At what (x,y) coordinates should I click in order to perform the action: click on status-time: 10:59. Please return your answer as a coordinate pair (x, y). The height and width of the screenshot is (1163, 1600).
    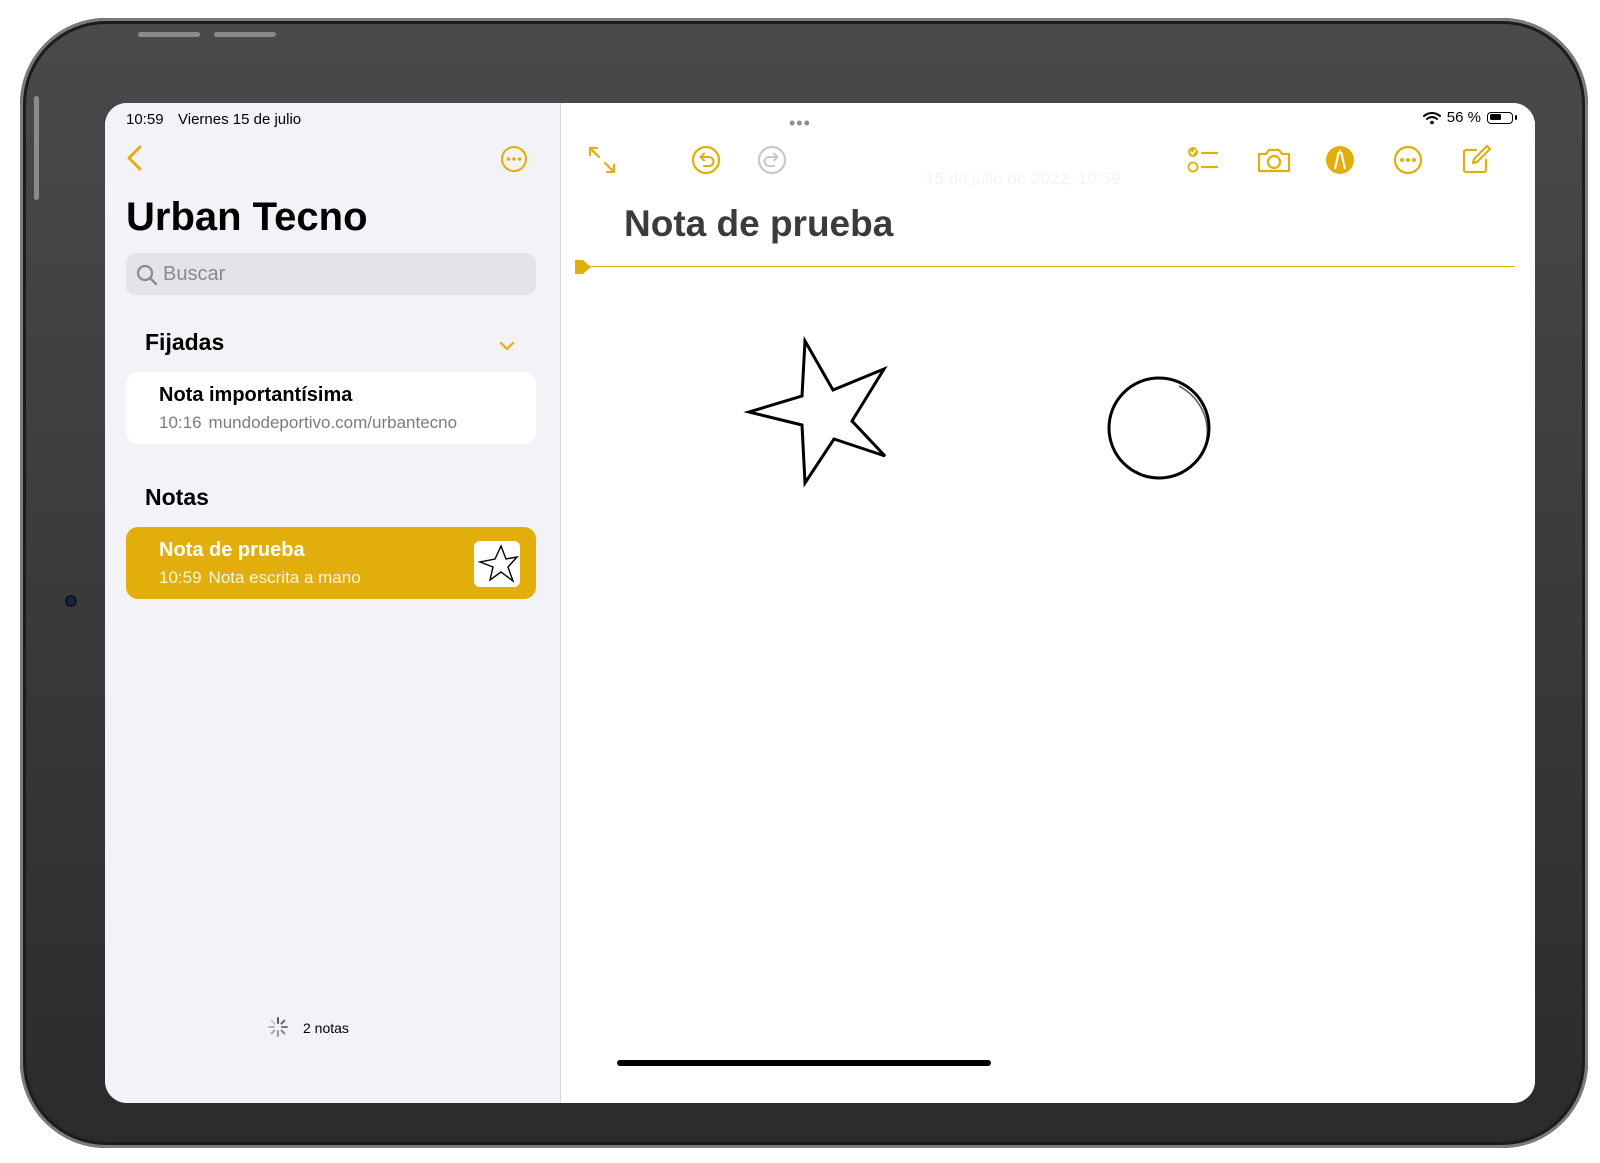
    Looking at the image, I should click on (145, 119).